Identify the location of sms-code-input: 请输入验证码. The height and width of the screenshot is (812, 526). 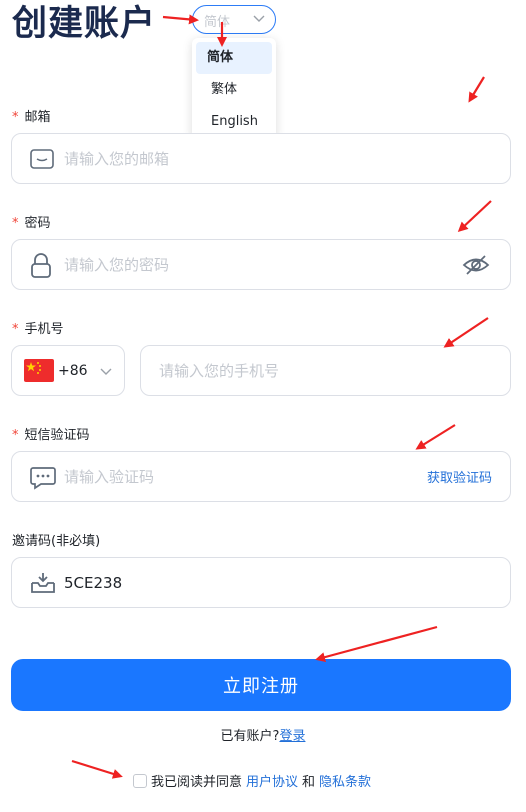
(109, 476).